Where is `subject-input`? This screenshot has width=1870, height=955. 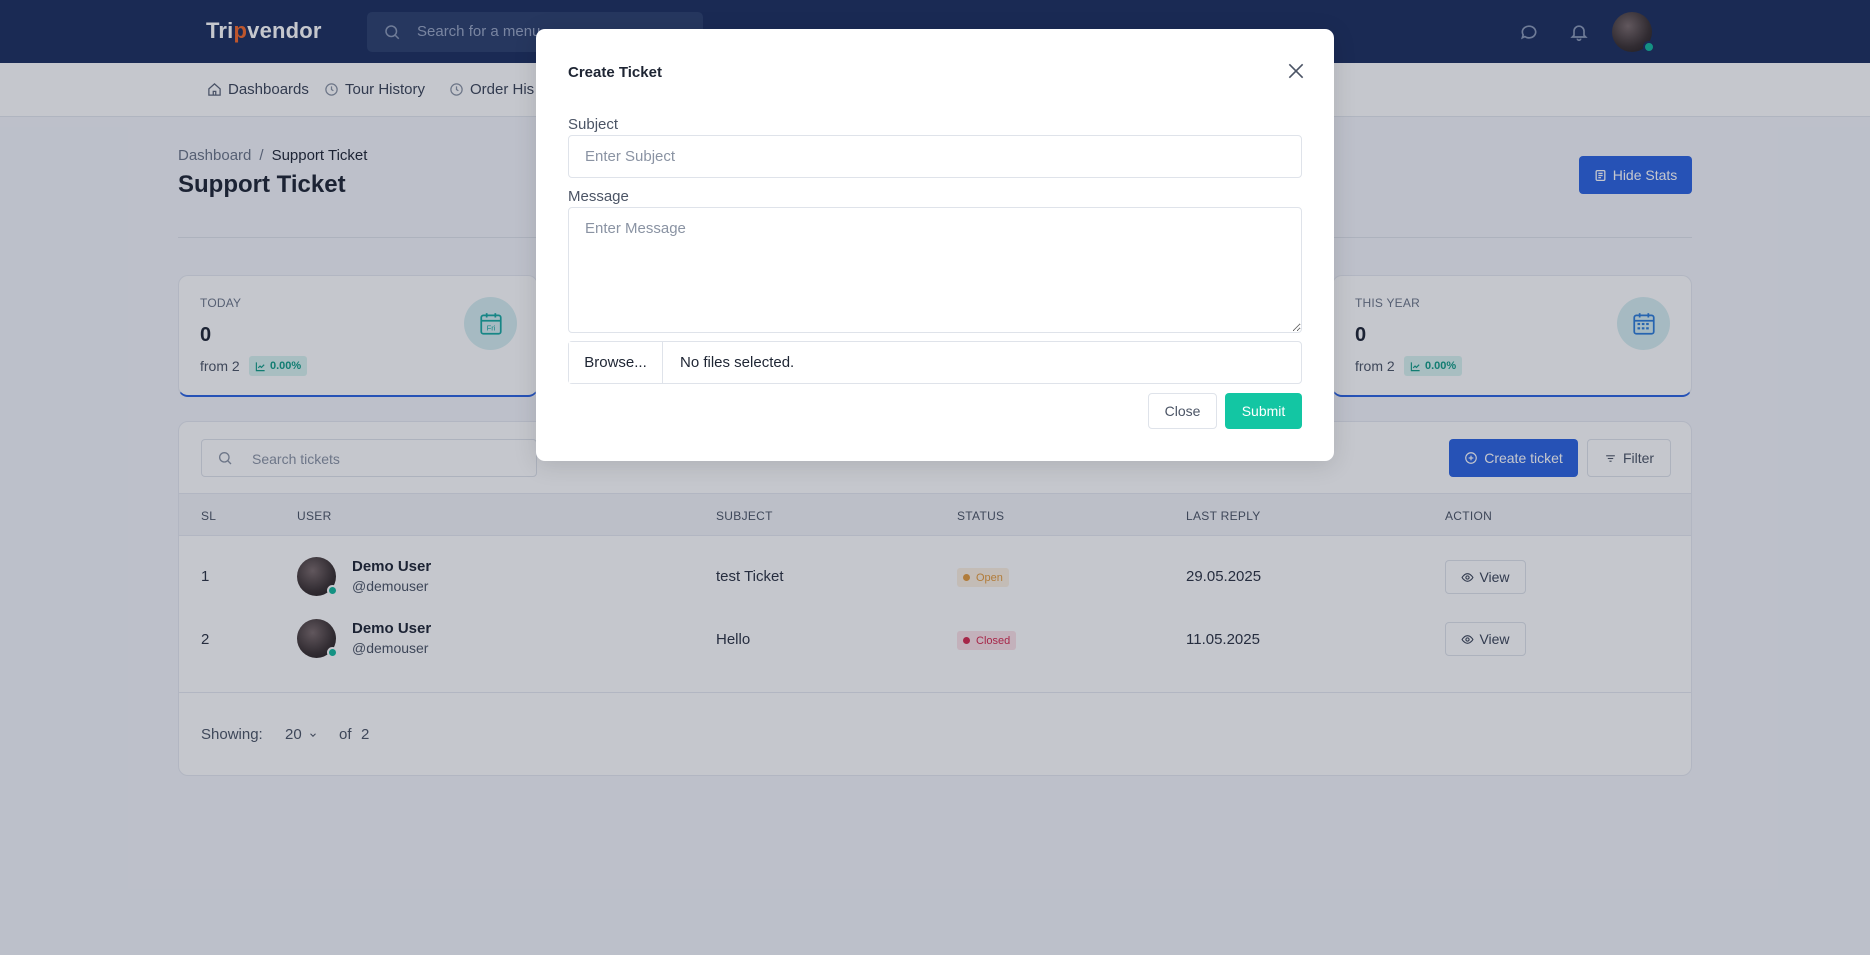
subject-input is located at coordinates (935, 156).